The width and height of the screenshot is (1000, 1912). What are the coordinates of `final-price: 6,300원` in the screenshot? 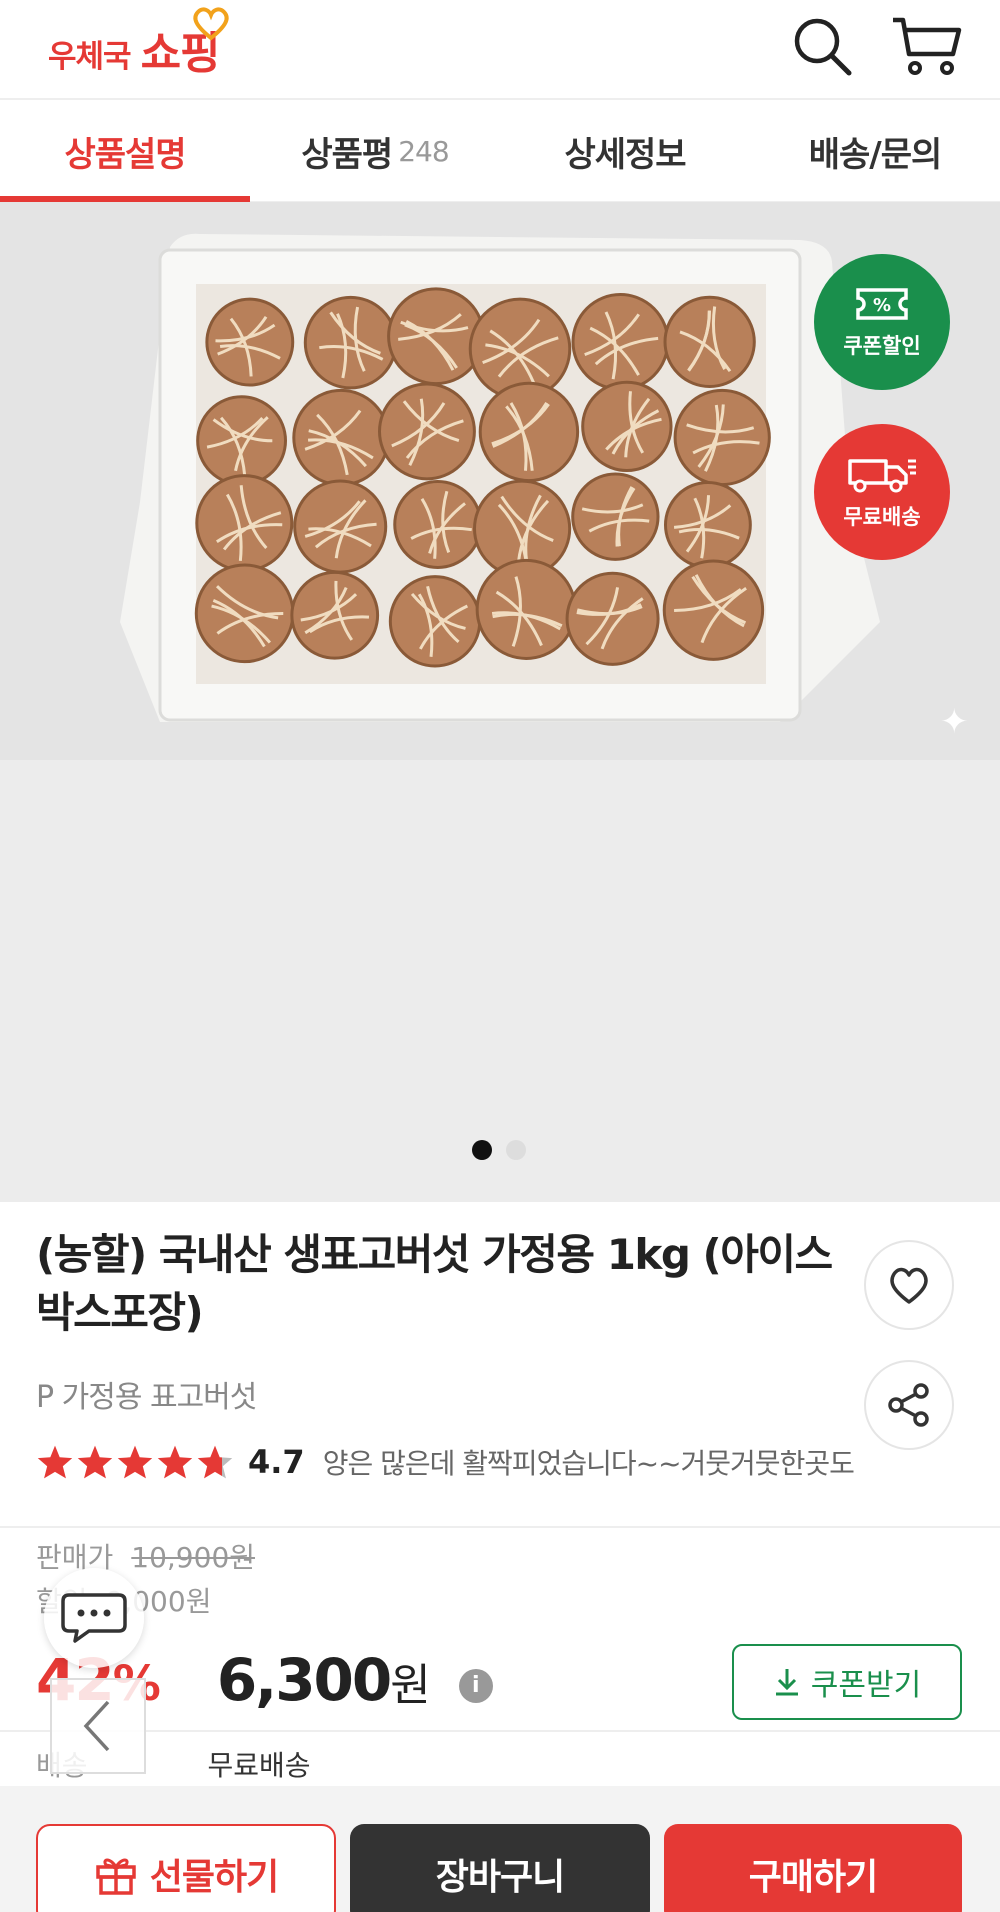 It's located at (323, 1680).